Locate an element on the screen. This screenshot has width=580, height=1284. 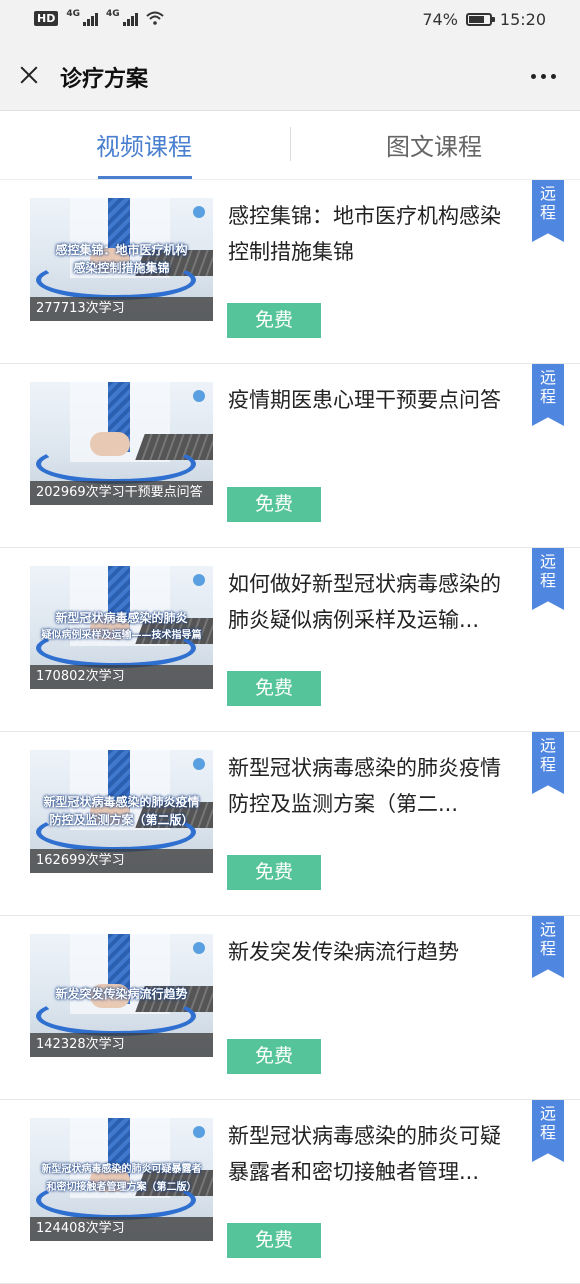
tab-text-courses: 图文课程 is located at coordinates (434, 144).